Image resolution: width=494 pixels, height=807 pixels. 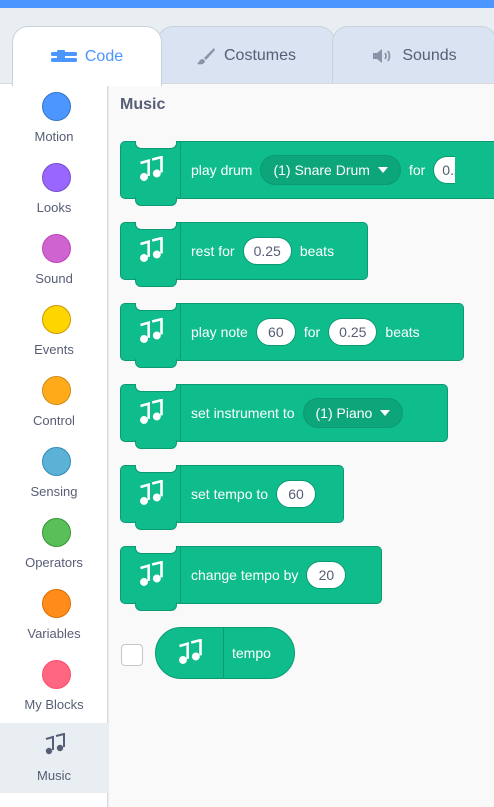 What do you see at coordinates (219, 332) in the screenshot?
I see `block-text: play note` at bounding box center [219, 332].